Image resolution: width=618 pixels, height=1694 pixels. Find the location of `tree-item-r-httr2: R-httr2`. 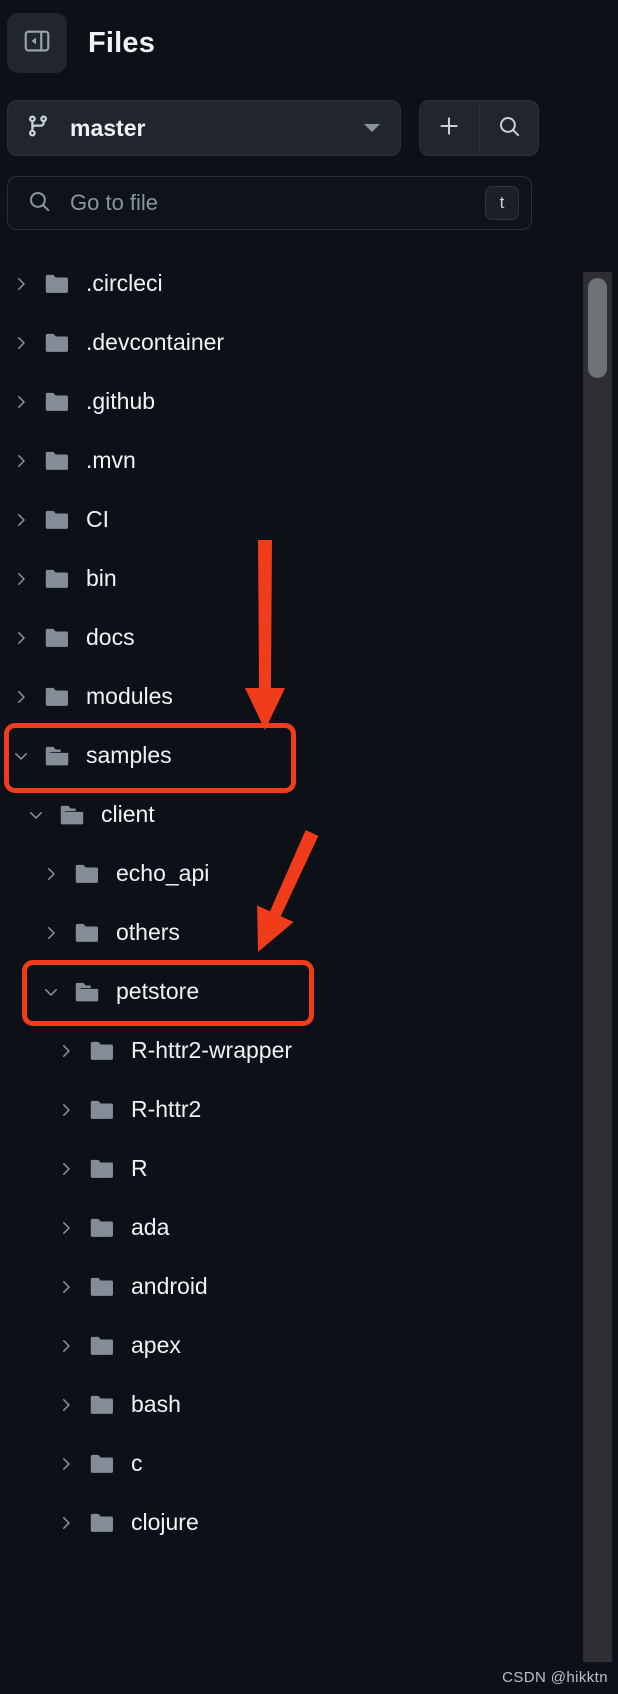

tree-item-r-httr2: R-httr2 is located at coordinates (291, 1109).